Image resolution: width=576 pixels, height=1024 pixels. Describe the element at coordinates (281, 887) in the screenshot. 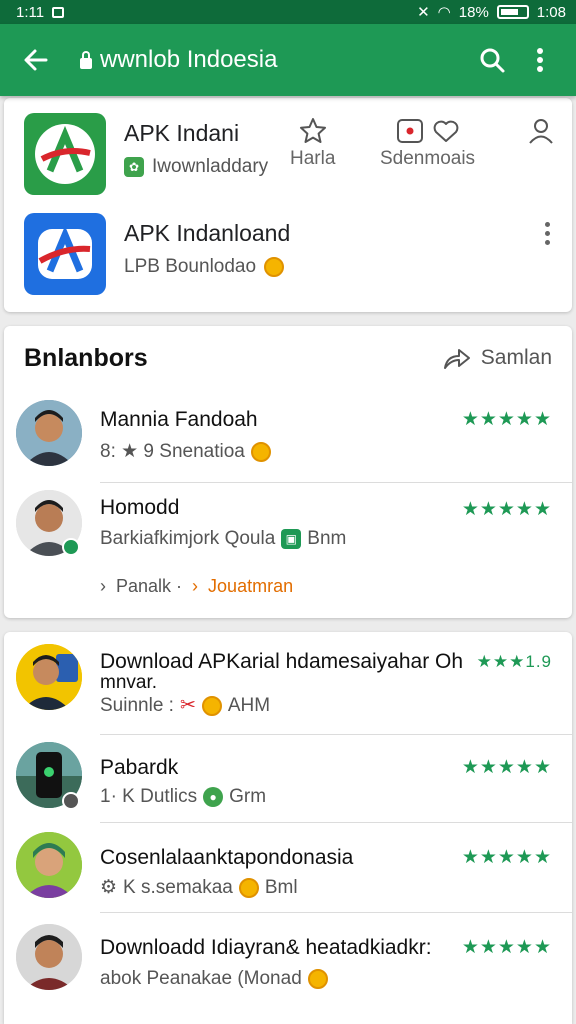

I see `download-extra: Bml` at that location.